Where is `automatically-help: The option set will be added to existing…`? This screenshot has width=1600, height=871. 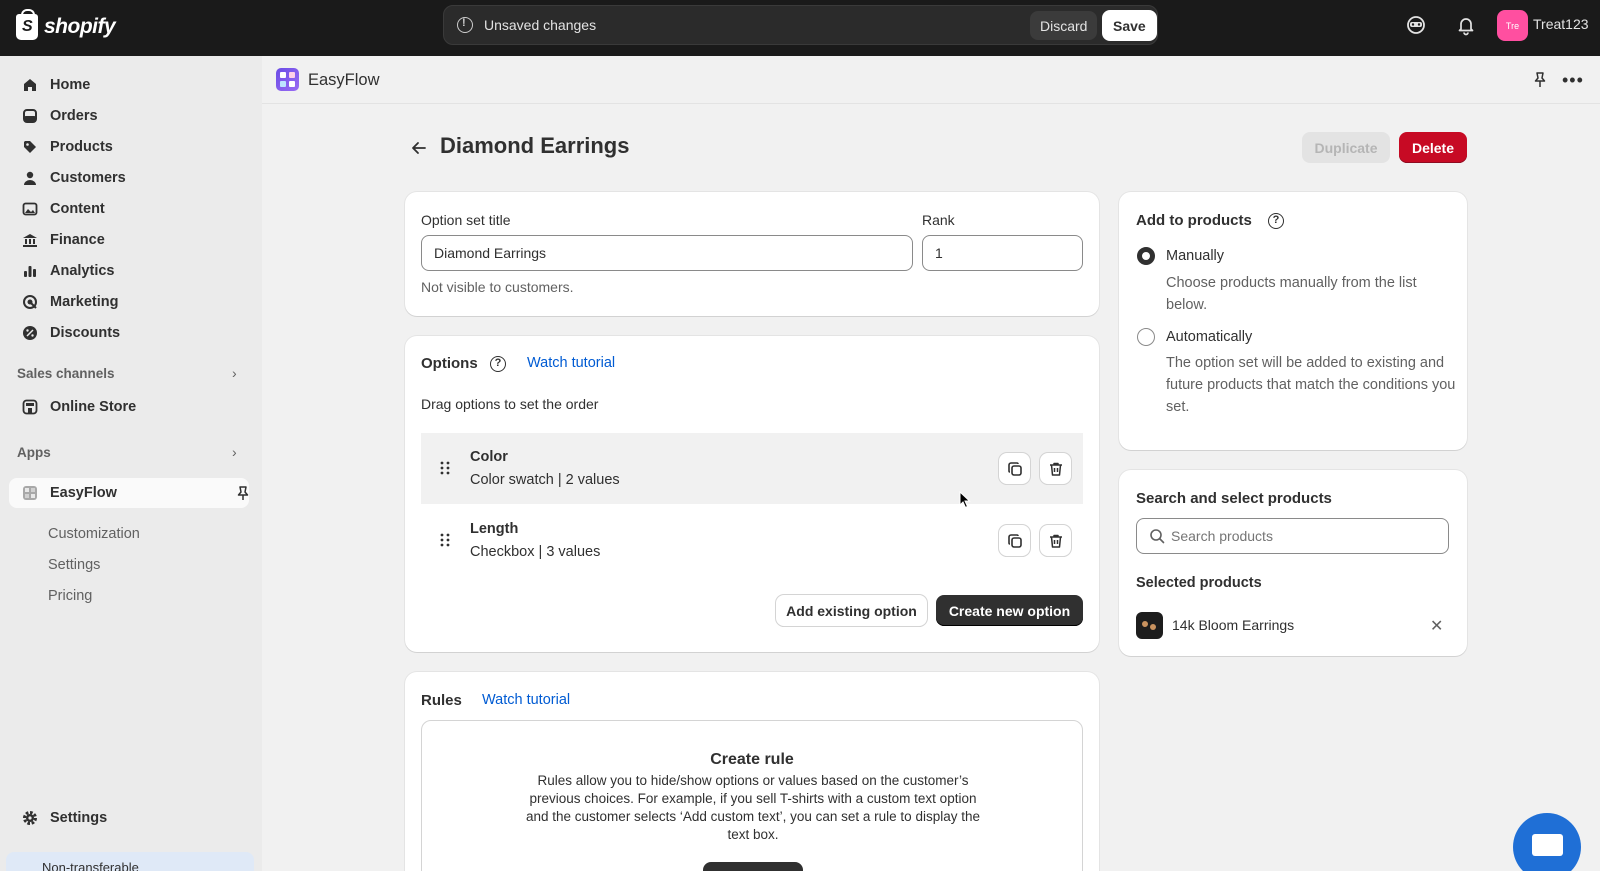
automatically-help: The option set will be added to existing… is located at coordinates (1311, 385).